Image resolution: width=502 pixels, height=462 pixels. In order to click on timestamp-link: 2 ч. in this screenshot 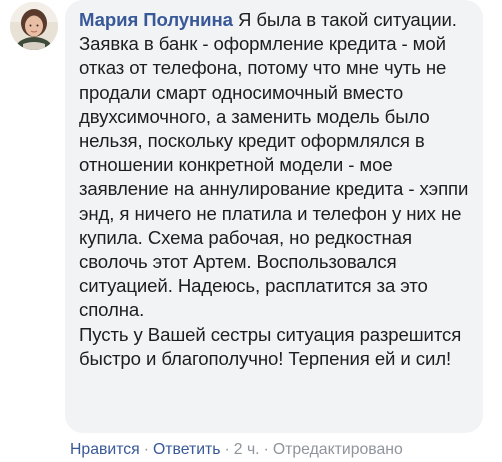, I will do `click(247, 449)`.